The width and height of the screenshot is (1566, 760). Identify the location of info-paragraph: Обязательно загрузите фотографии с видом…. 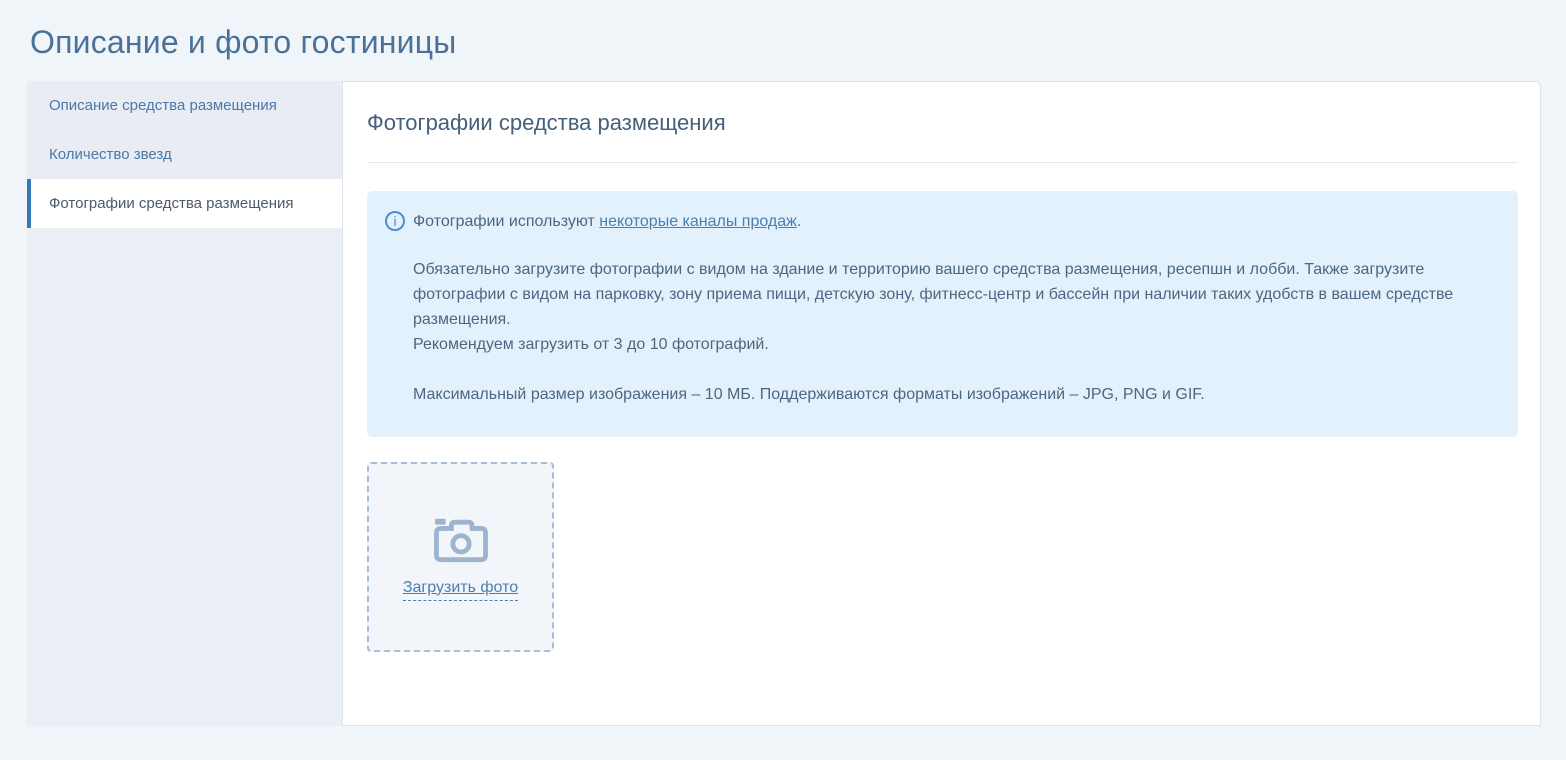
(951, 307).